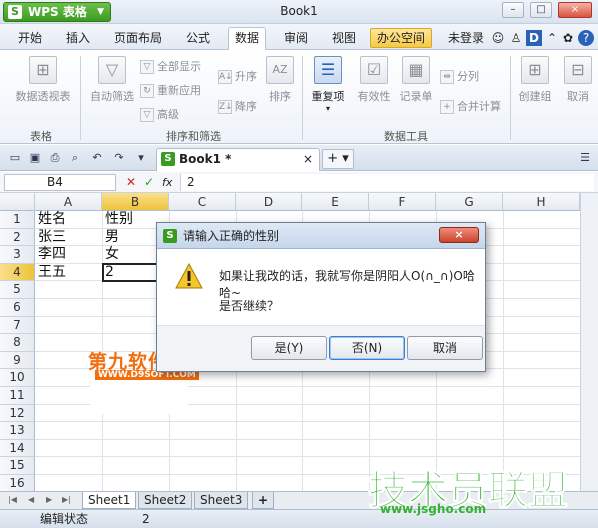  Describe the element at coordinates (17, 325) in the screenshot. I see `row-header-7: 7` at that location.